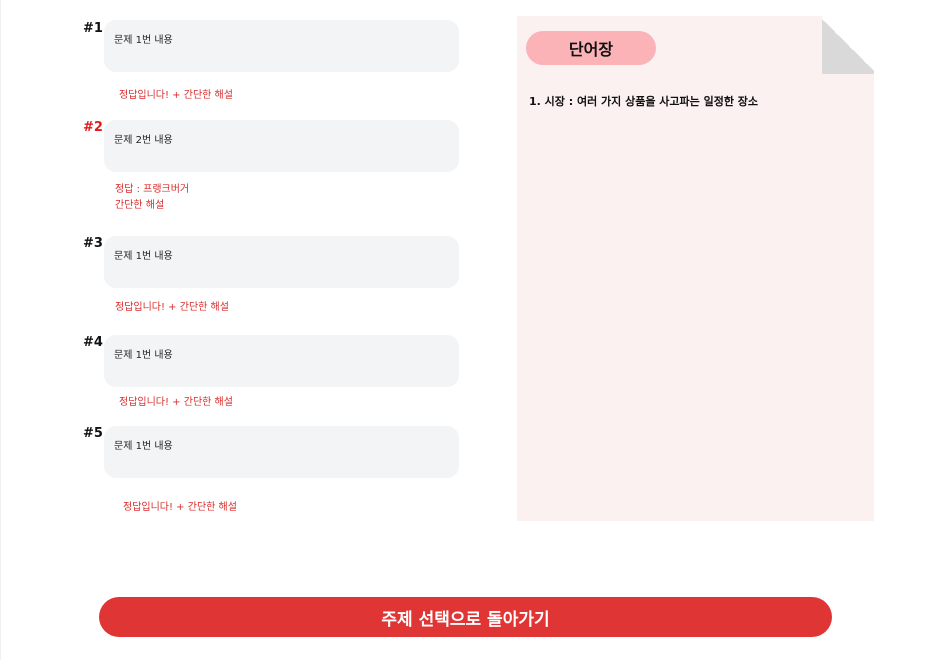 This screenshot has height=660, width=926. What do you see at coordinates (644, 101) in the screenshot?
I see `vocab-entry: 1. 시장 : 여러 가지 상품을 사고파는 일정한 장소` at bounding box center [644, 101].